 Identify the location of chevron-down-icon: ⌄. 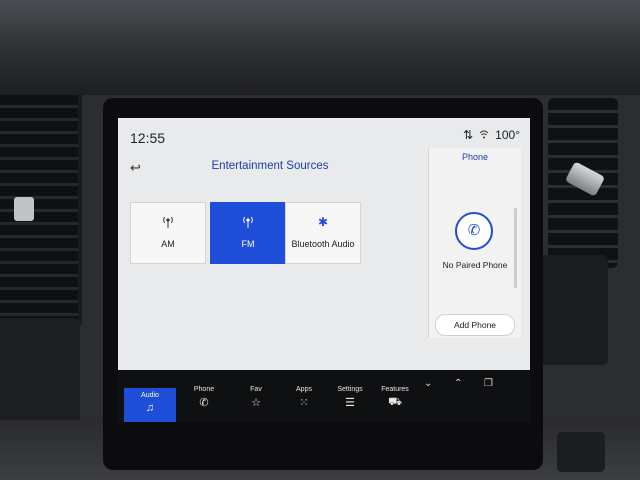
(428, 383).